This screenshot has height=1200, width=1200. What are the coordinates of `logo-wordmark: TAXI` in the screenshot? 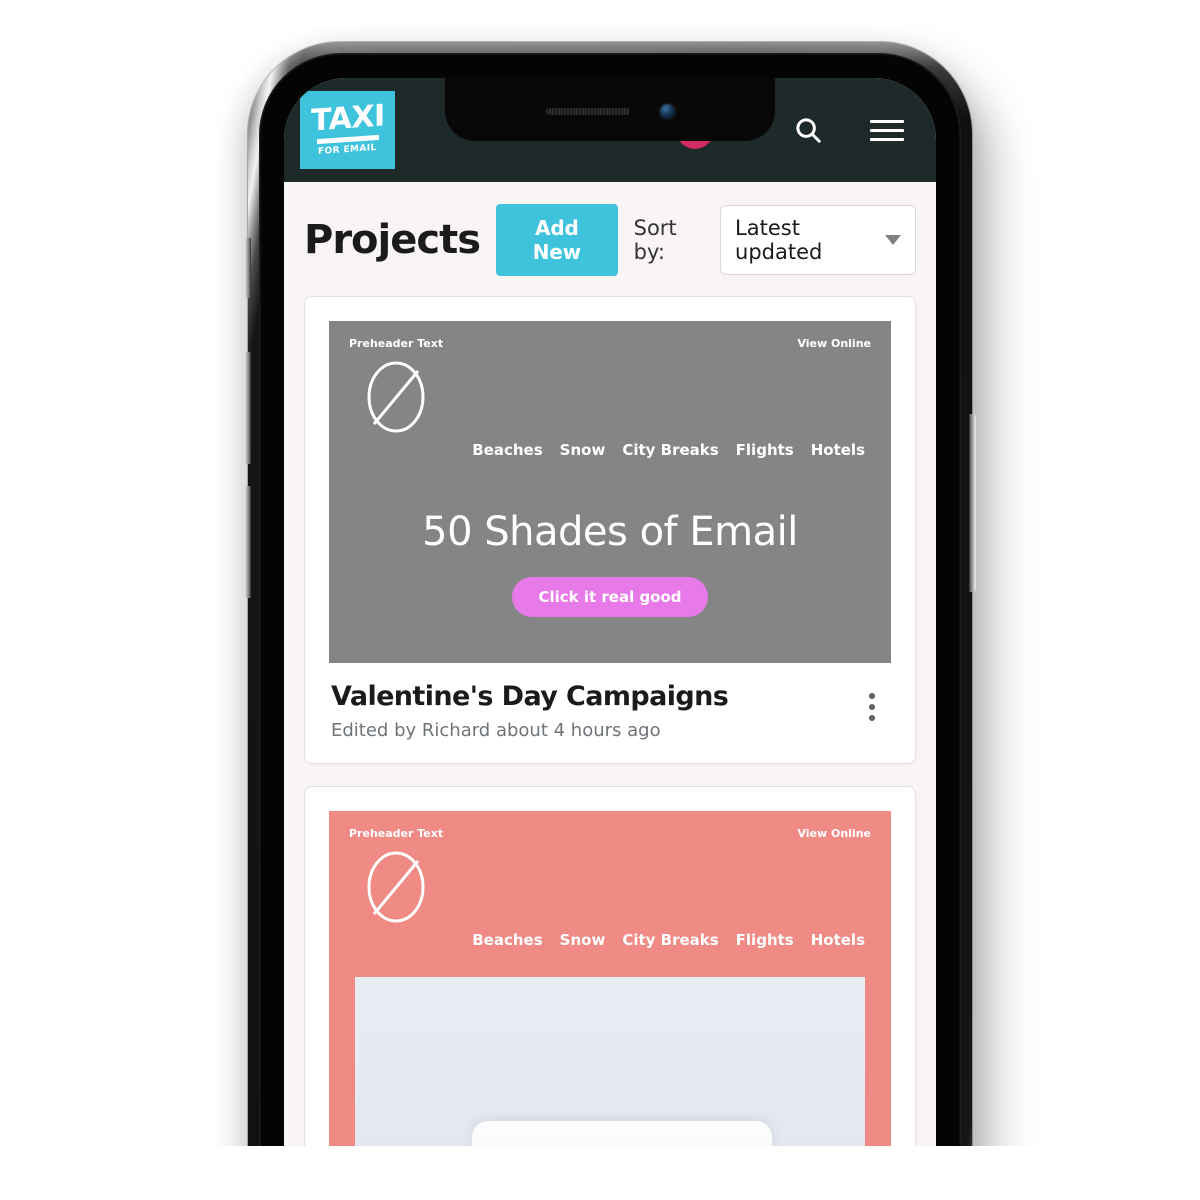 It's located at (347, 118).